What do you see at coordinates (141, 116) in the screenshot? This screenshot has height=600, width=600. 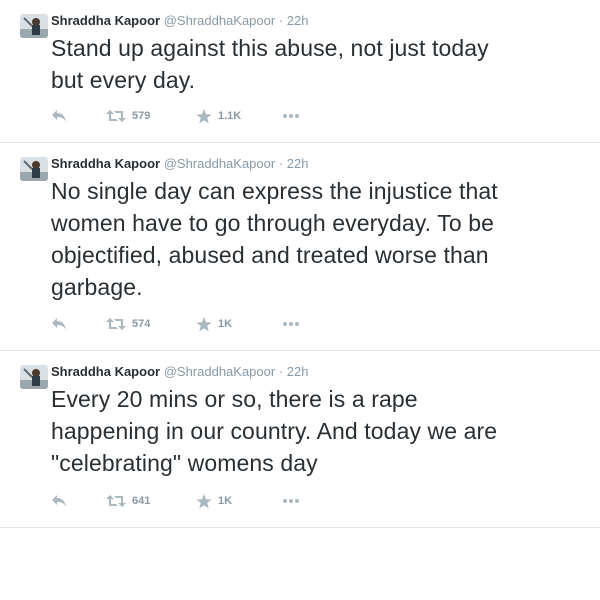 I see `retweet-count: 579` at bounding box center [141, 116].